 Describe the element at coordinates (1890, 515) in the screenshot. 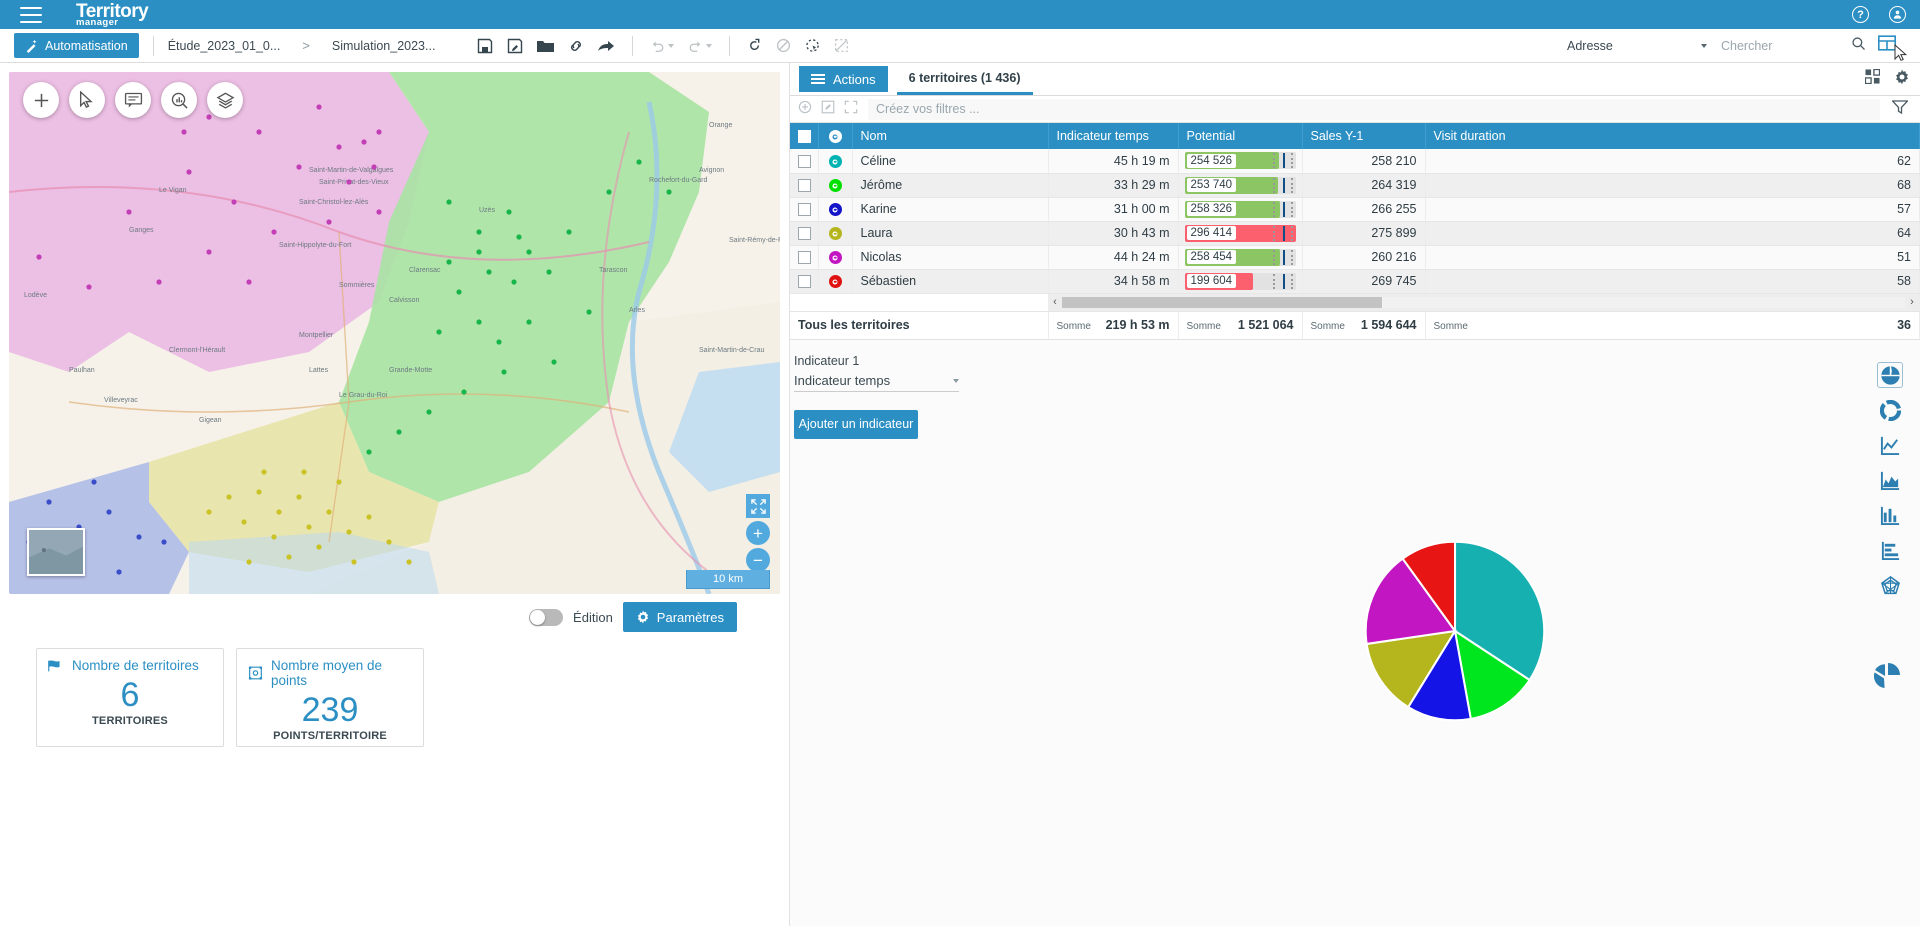

I see `bar-chart-icon` at that location.